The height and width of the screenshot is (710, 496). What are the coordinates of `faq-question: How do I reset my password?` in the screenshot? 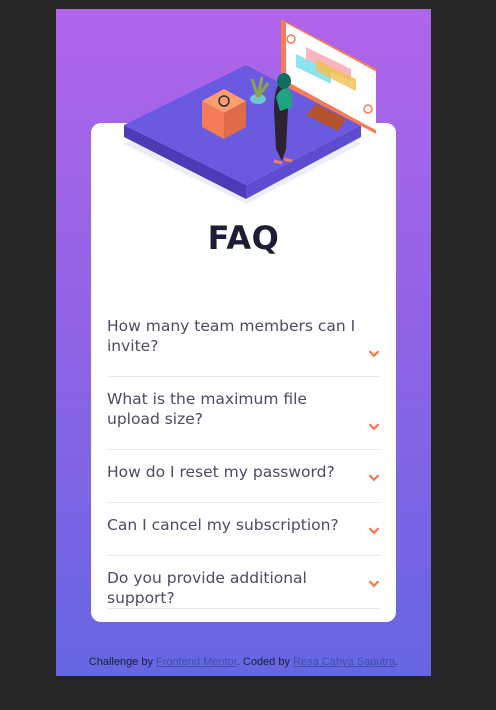 It's located at (221, 472).